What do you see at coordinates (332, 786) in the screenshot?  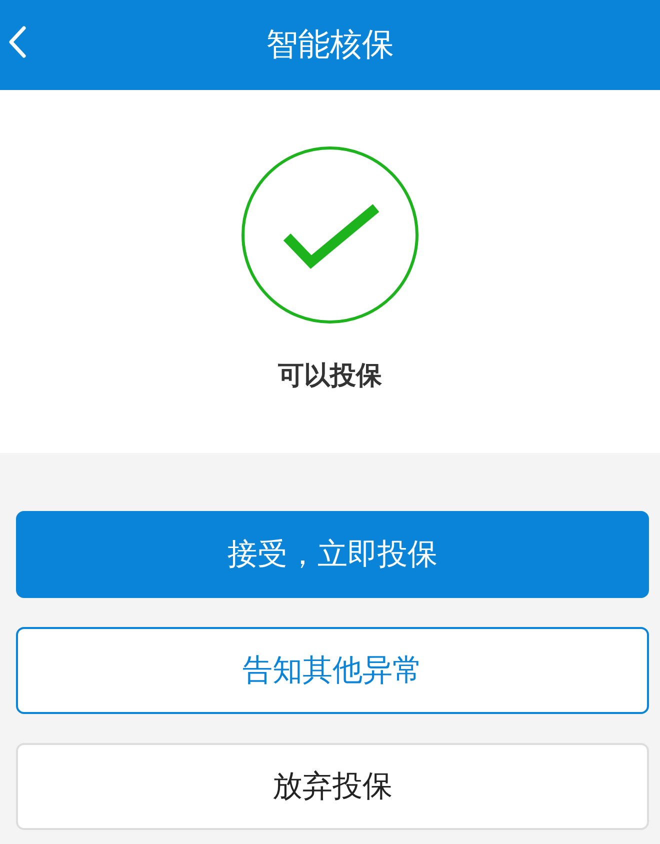 I see `action-button: 放弃投保` at bounding box center [332, 786].